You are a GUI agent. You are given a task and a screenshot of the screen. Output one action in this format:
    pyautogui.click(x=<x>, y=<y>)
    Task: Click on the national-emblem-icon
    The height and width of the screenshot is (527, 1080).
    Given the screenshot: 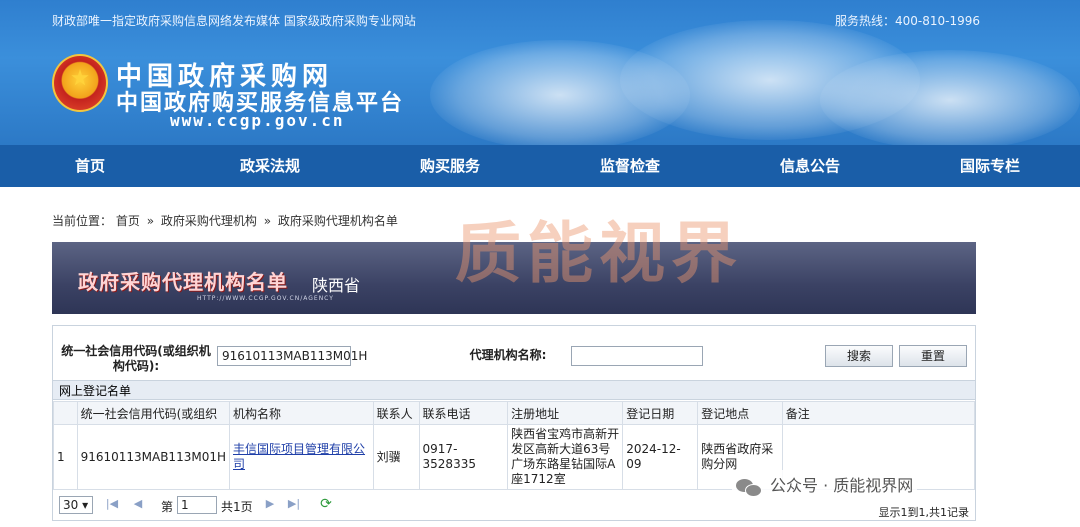 What is the action you would take?
    pyautogui.click(x=80, y=83)
    